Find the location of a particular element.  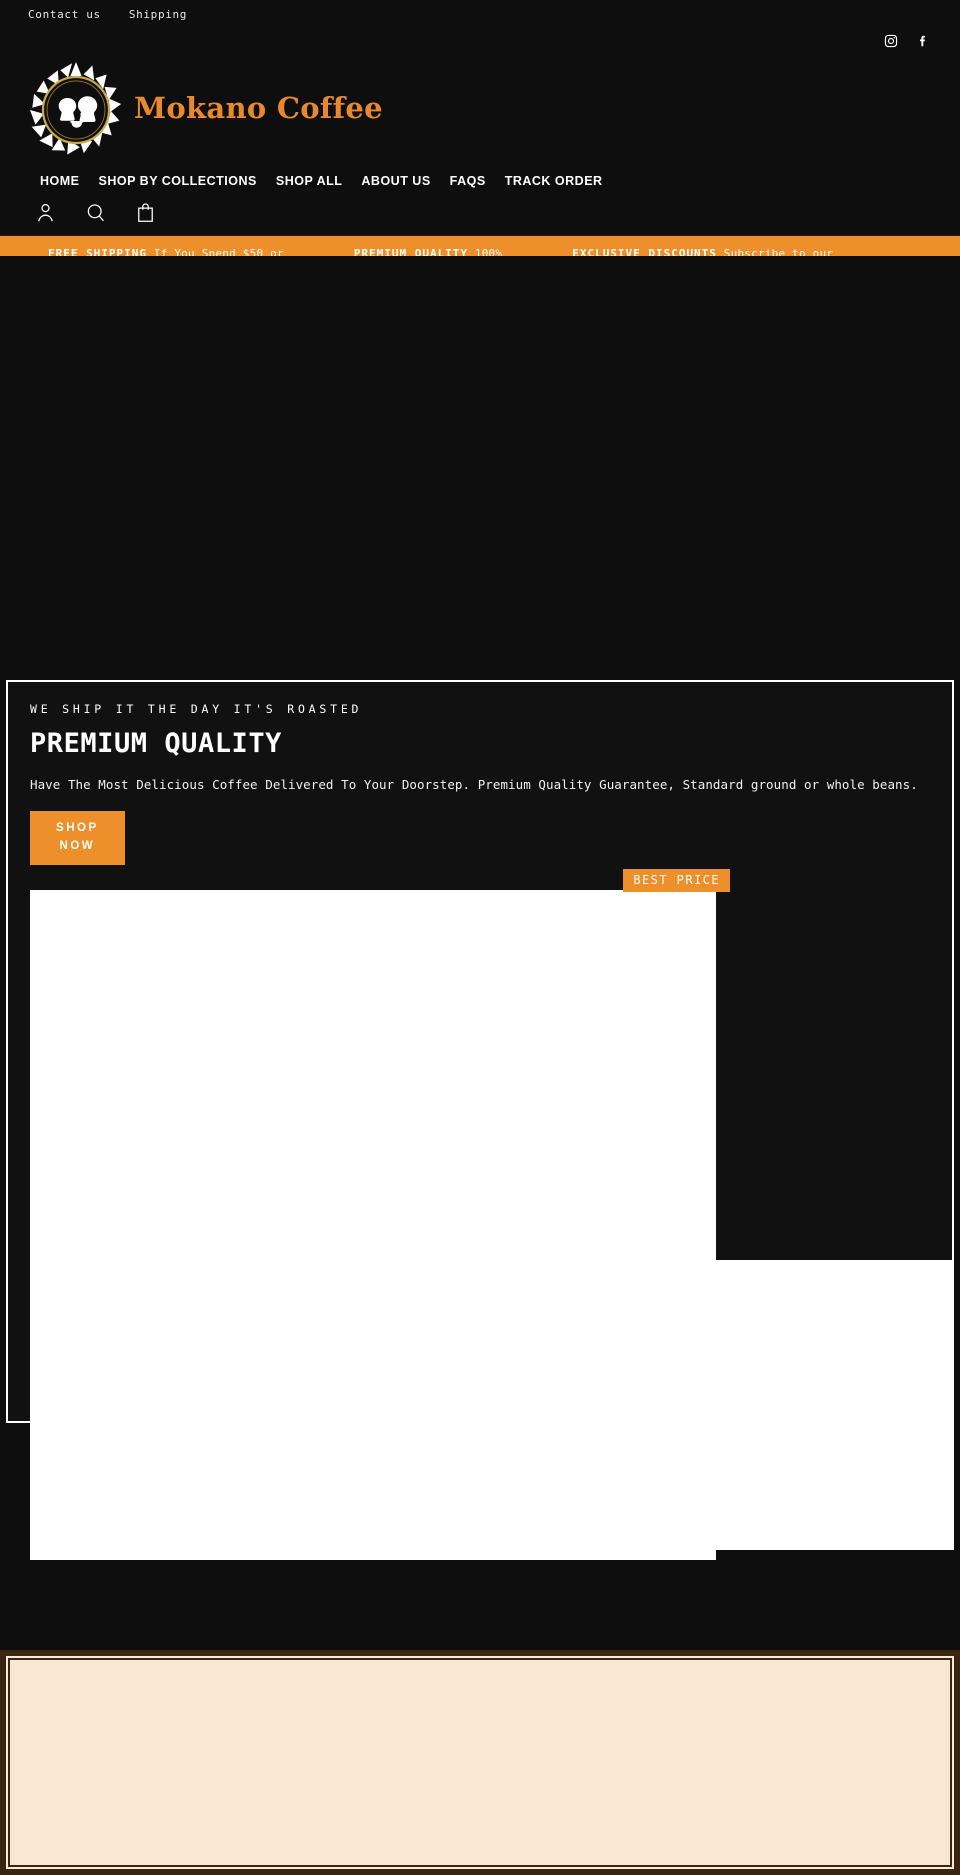

account-icon is located at coordinates (45, 212).